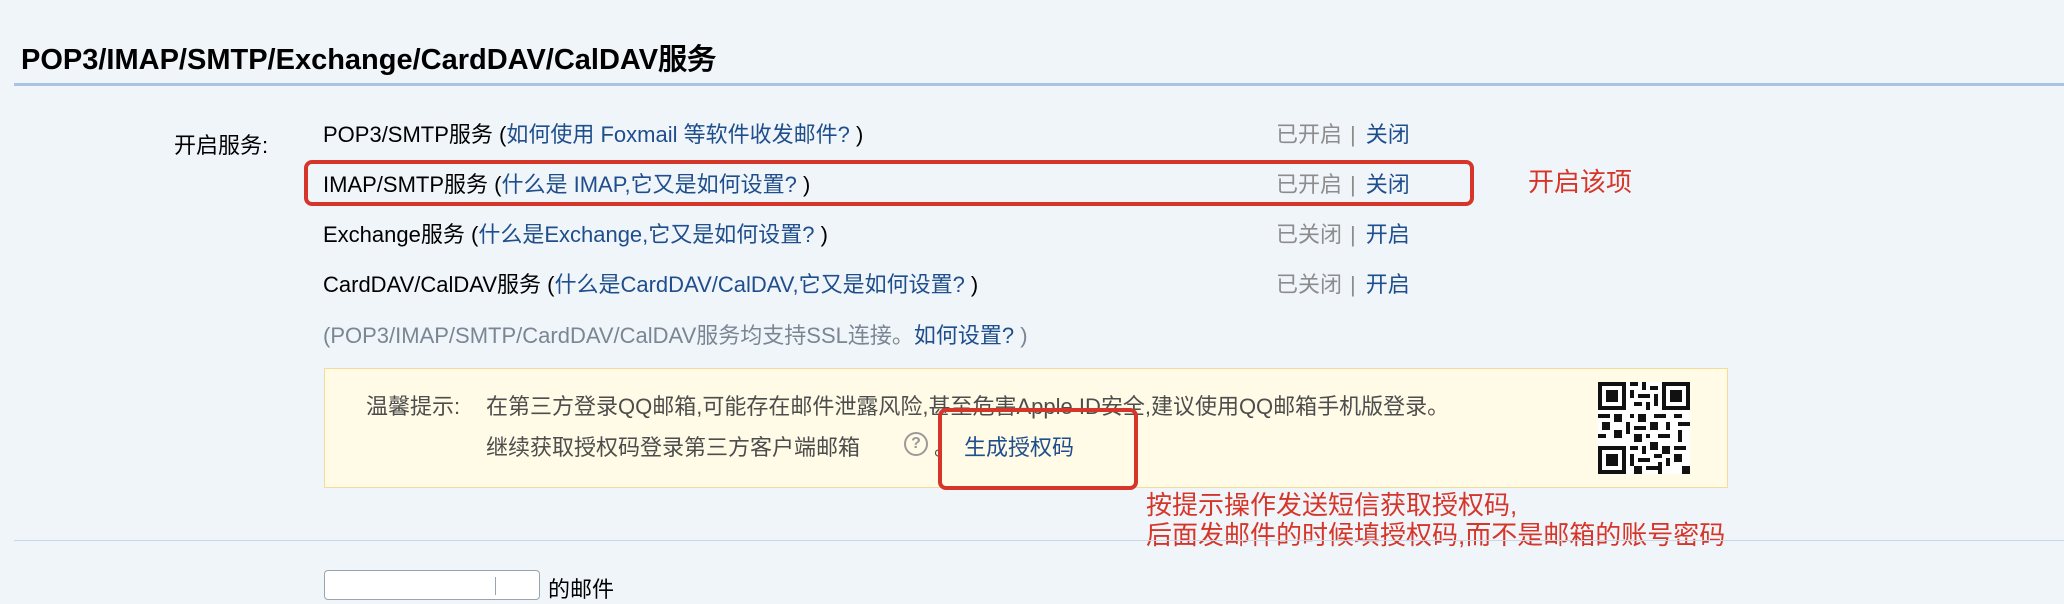 This screenshot has height=604, width=2064. What do you see at coordinates (432, 585) in the screenshot?
I see `partial-select` at bounding box center [432, 585].